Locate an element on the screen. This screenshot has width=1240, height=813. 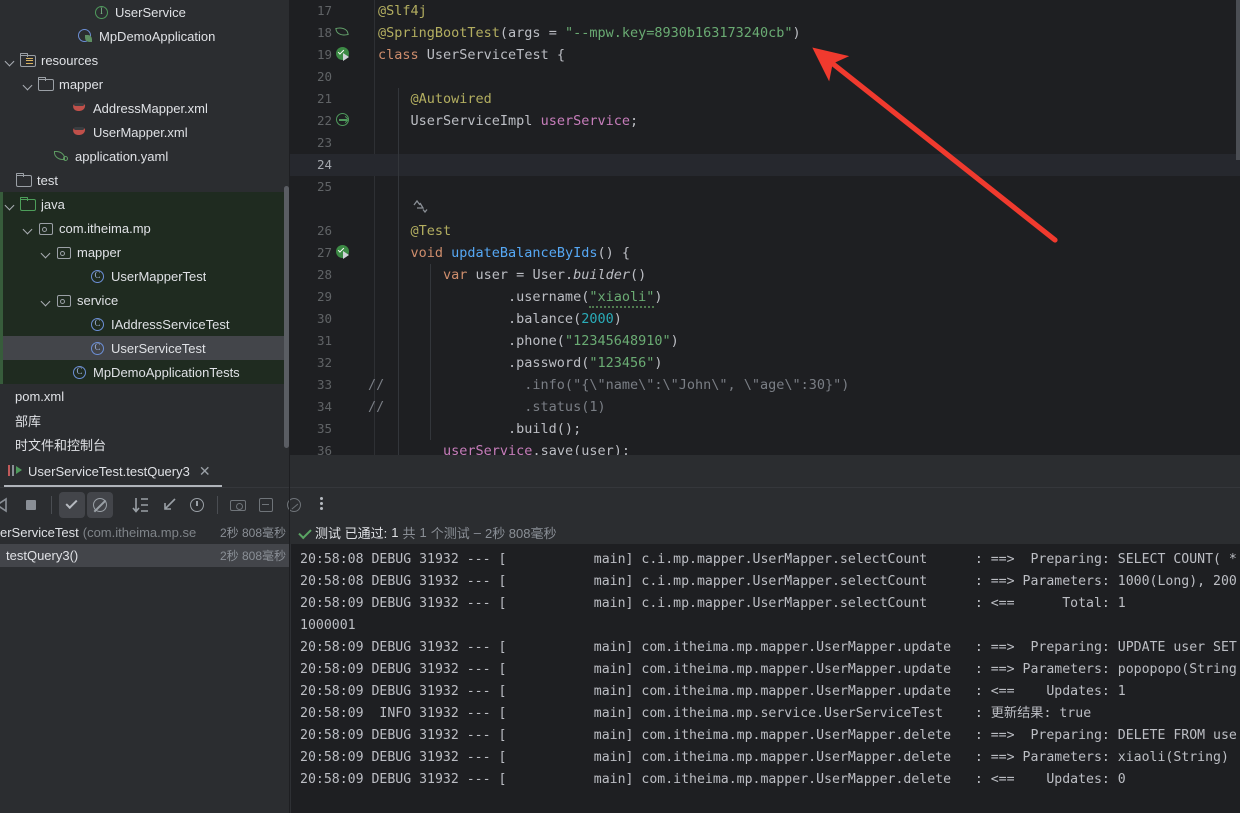
test-result-row: erServiceTest (com.itheima.mp.se 2秒 808毫秒 is located at coordinates (145, 532).